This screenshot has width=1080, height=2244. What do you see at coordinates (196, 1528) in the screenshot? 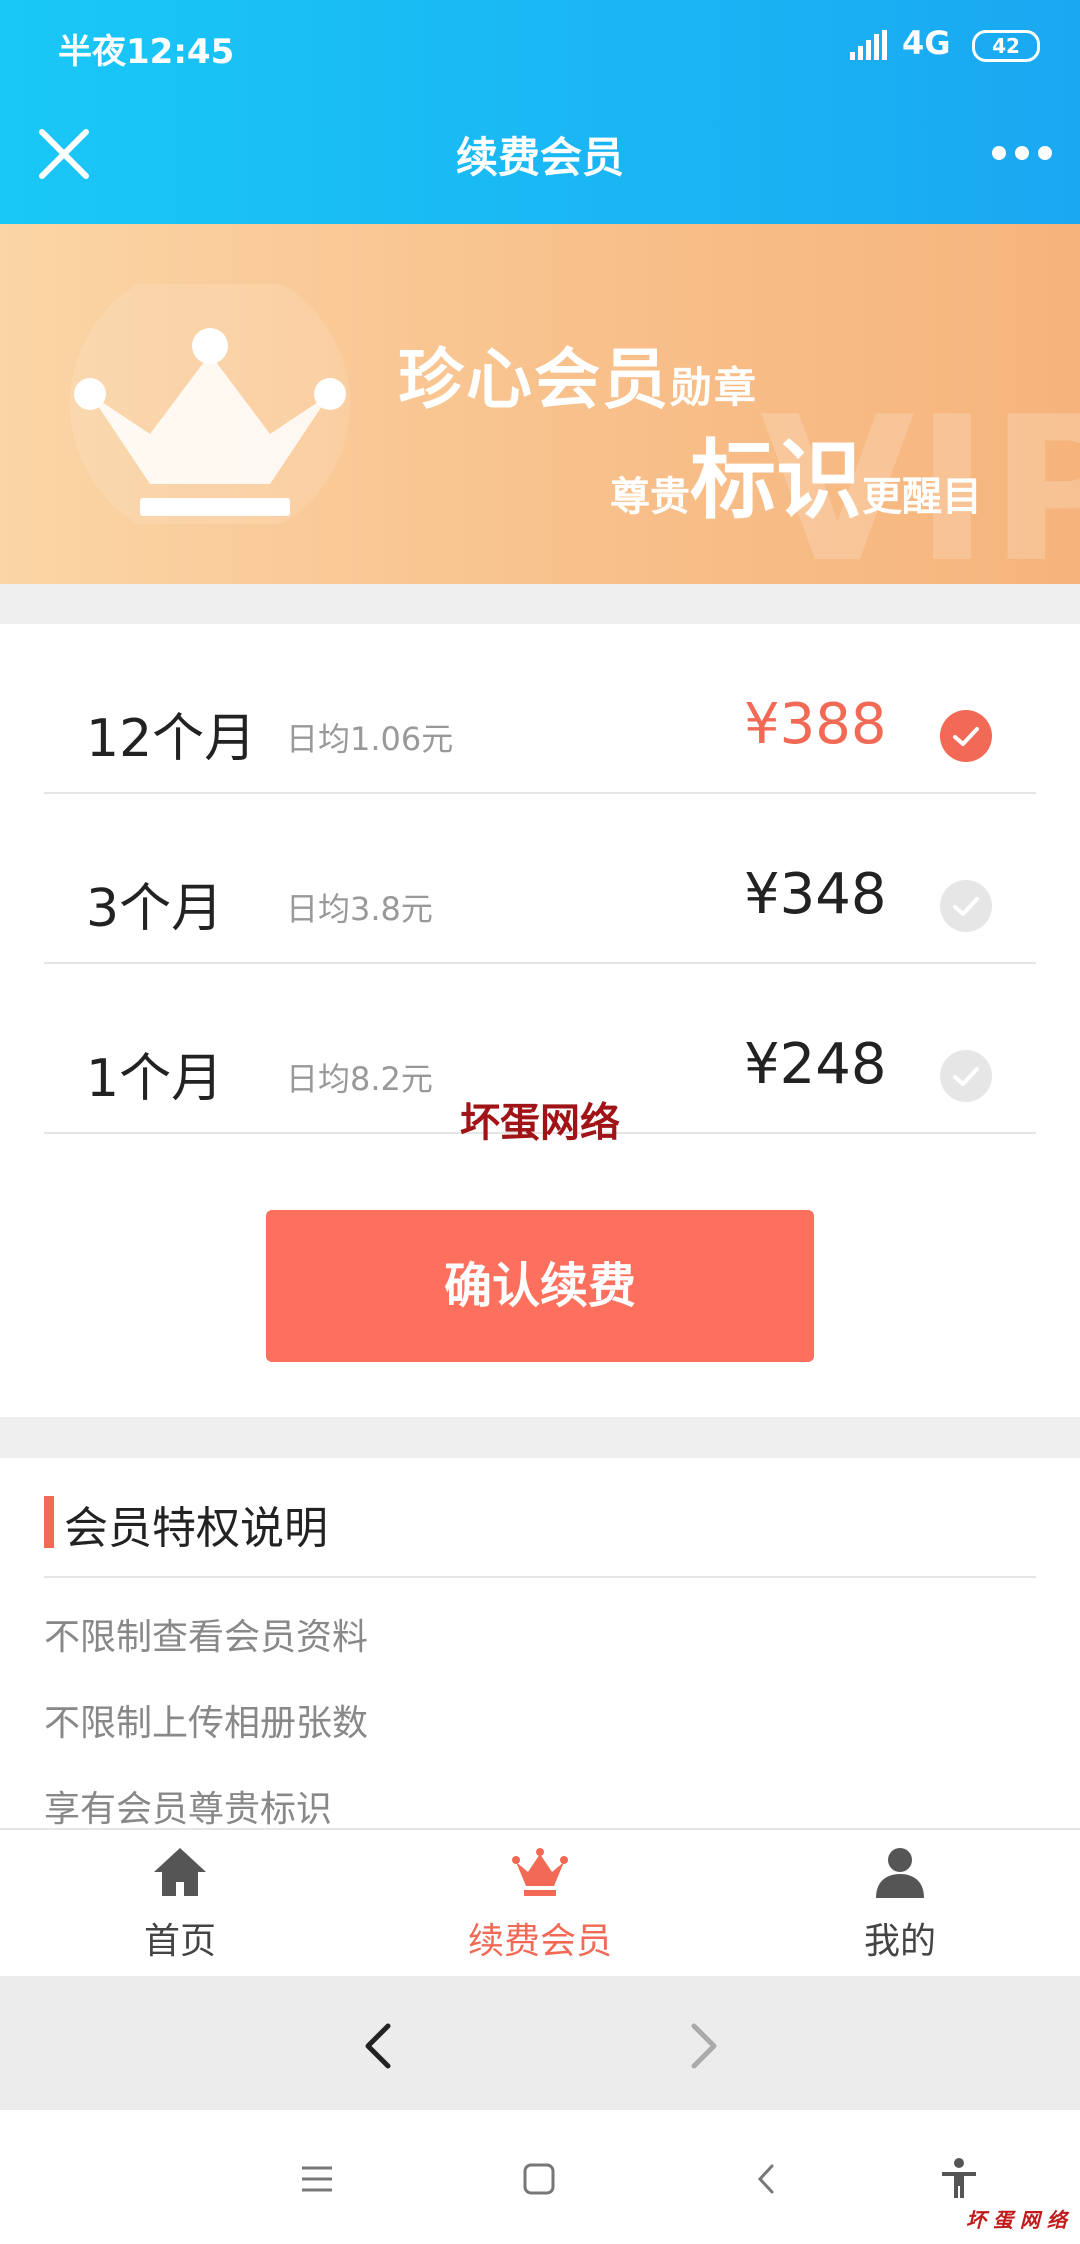
I see `privileges-heading: 会员特权说明` at bounding box center [196, 1528].